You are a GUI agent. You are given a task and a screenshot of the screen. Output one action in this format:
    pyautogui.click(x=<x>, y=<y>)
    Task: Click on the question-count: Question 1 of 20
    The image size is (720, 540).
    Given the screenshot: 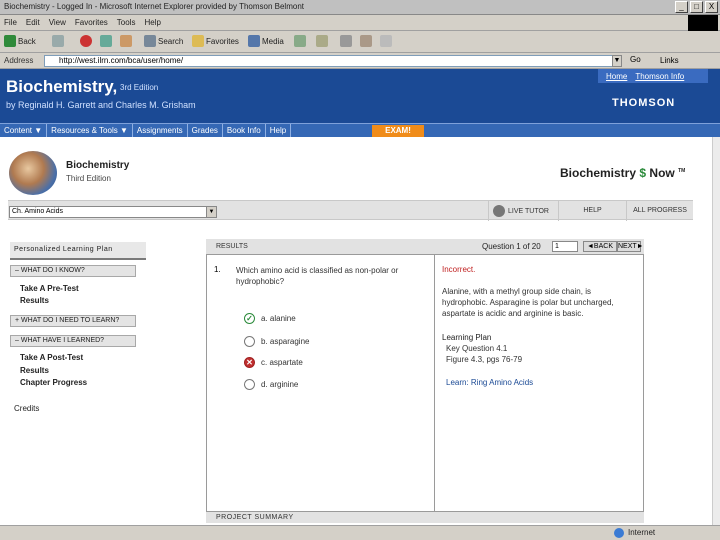 What is the action you would take?
    pyautogui.click(x=511, y=246)
    